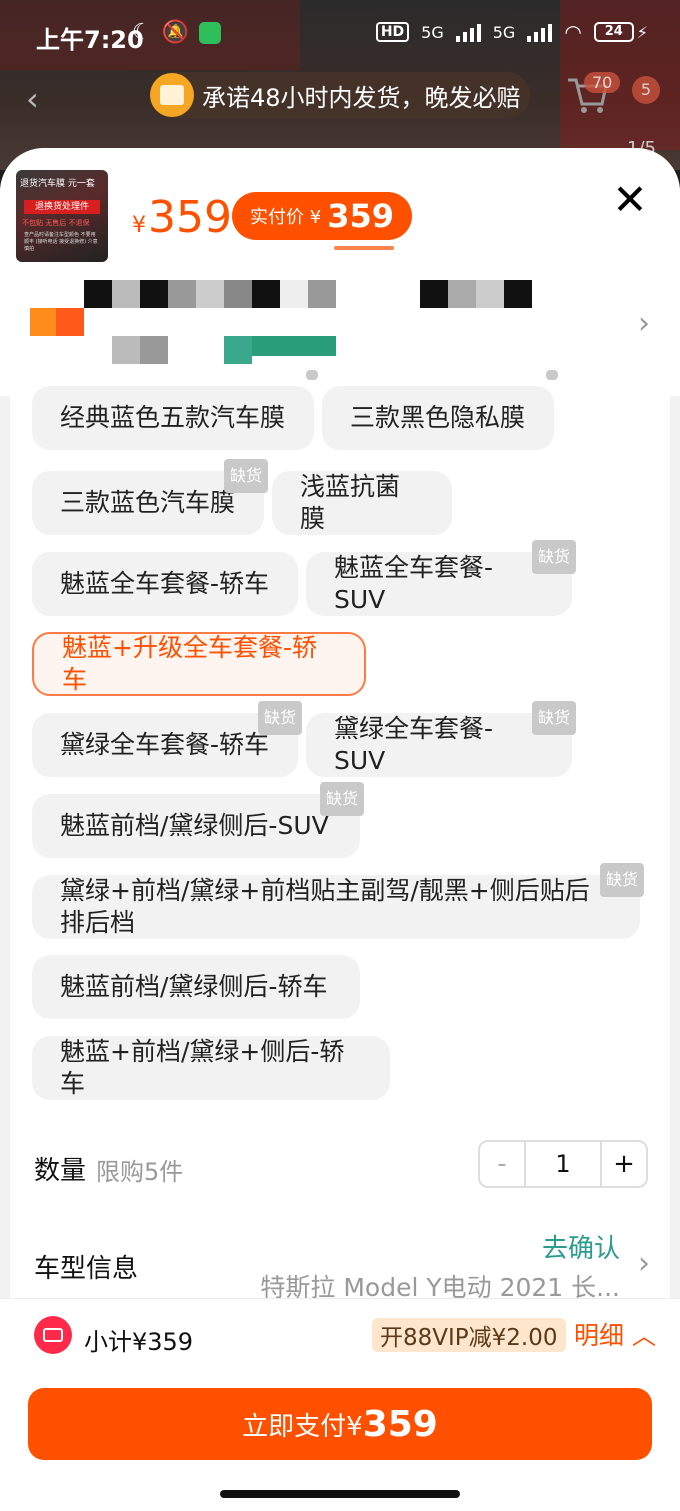  I want to click on sku-option-label: 魅蓝全车套餐-SUV, so click(414, 583).